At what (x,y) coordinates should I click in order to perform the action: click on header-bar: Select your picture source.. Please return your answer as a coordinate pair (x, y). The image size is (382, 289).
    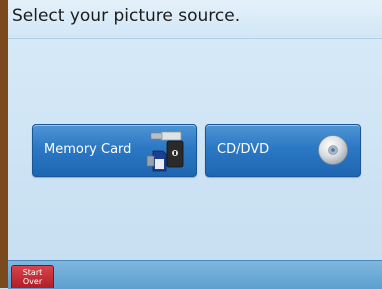
    Looking at the image, I should click on (195, 19).